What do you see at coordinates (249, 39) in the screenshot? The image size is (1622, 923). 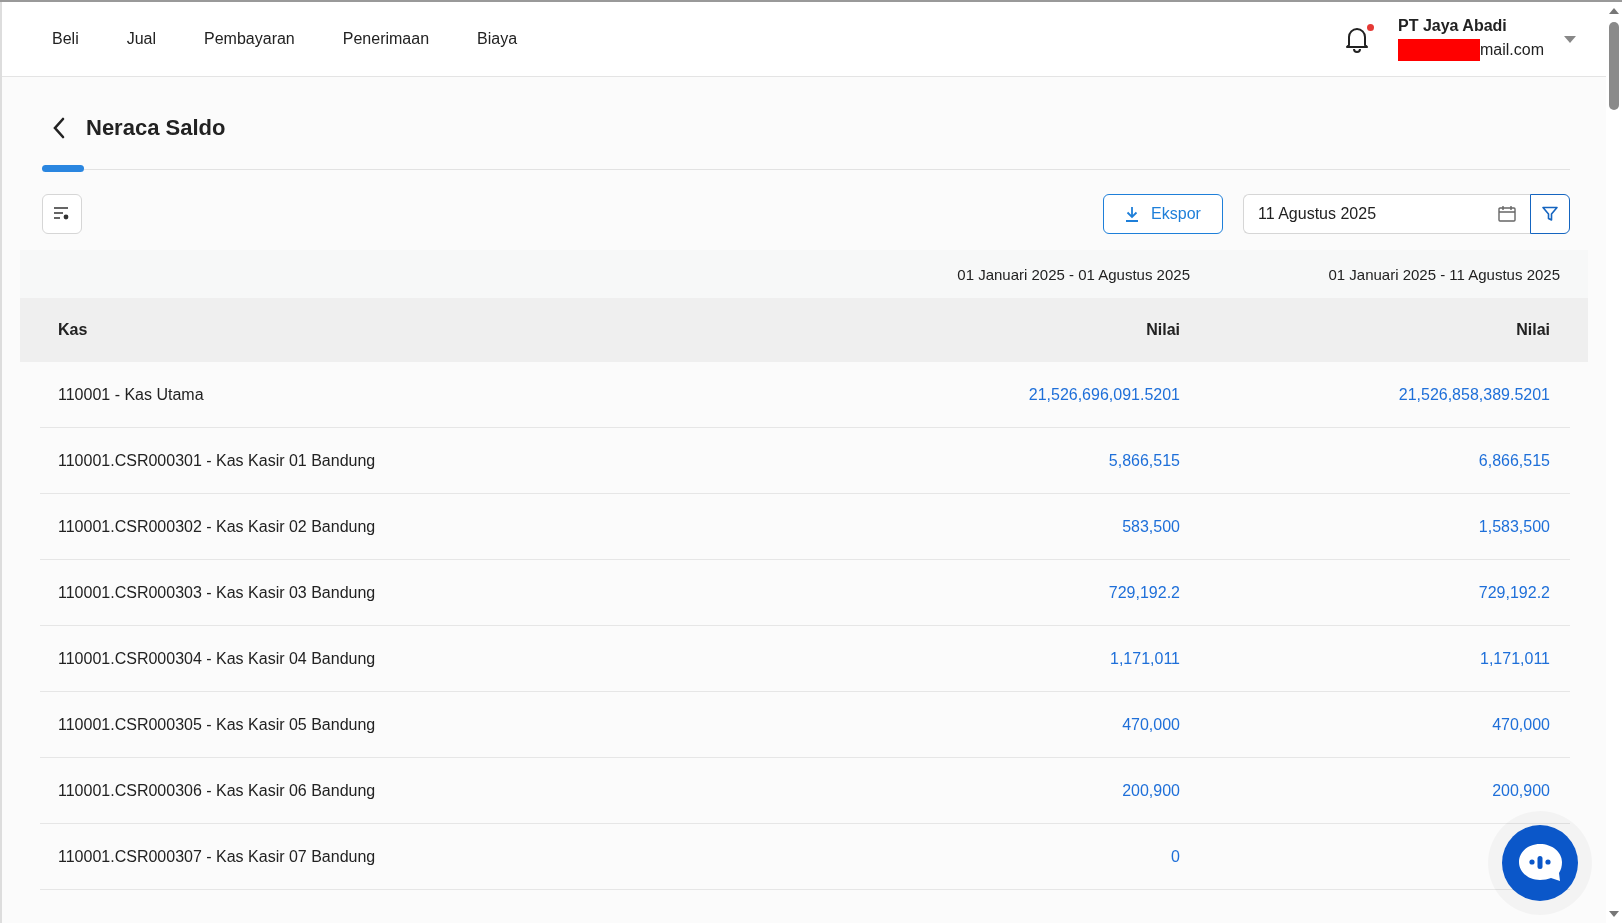 I see `nav-link: Pembayaran` at bounding box center [249, 39].